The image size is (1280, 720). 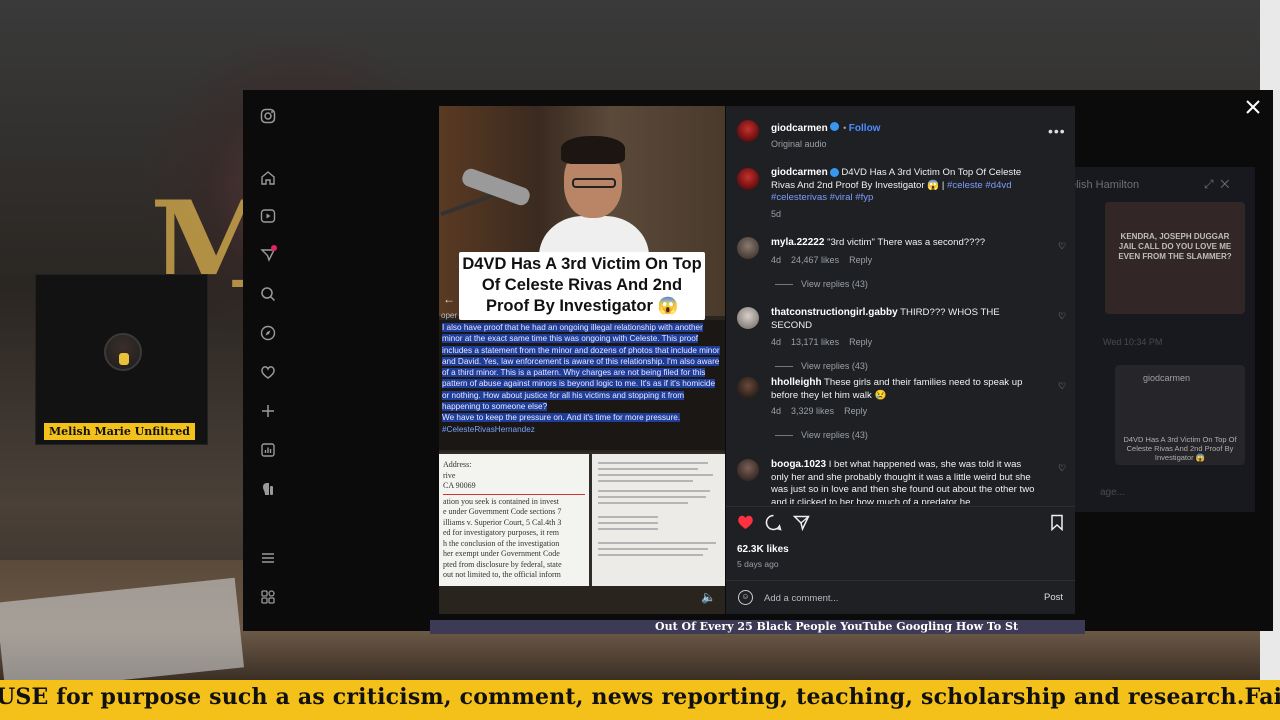 I want to click on doc-line: Address:, so click(x=457, y=464).